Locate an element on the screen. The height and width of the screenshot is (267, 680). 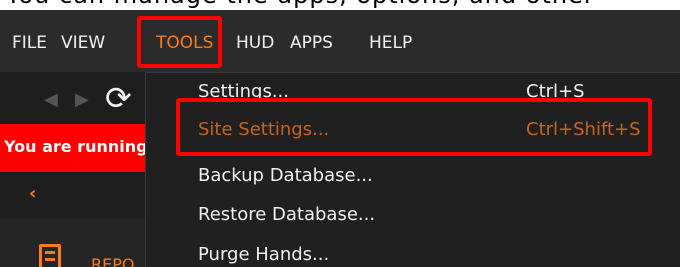
sidebar-item-reports: REPO is located at coordinates (72, 242).